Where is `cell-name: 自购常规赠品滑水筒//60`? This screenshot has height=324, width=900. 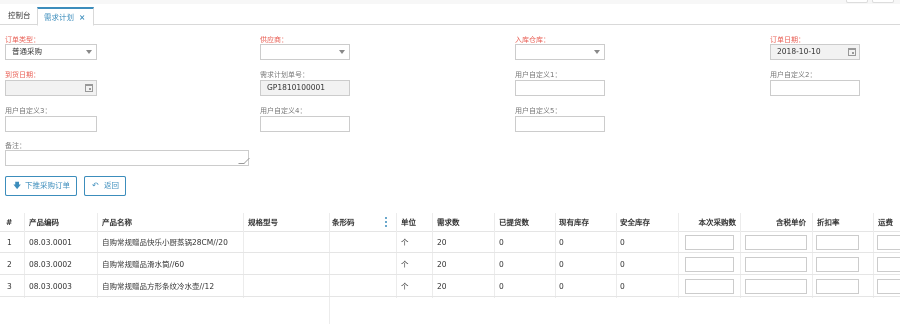
cell-name: 自购常规赠品滑水筒//60 is located at coordinates (143, 264).